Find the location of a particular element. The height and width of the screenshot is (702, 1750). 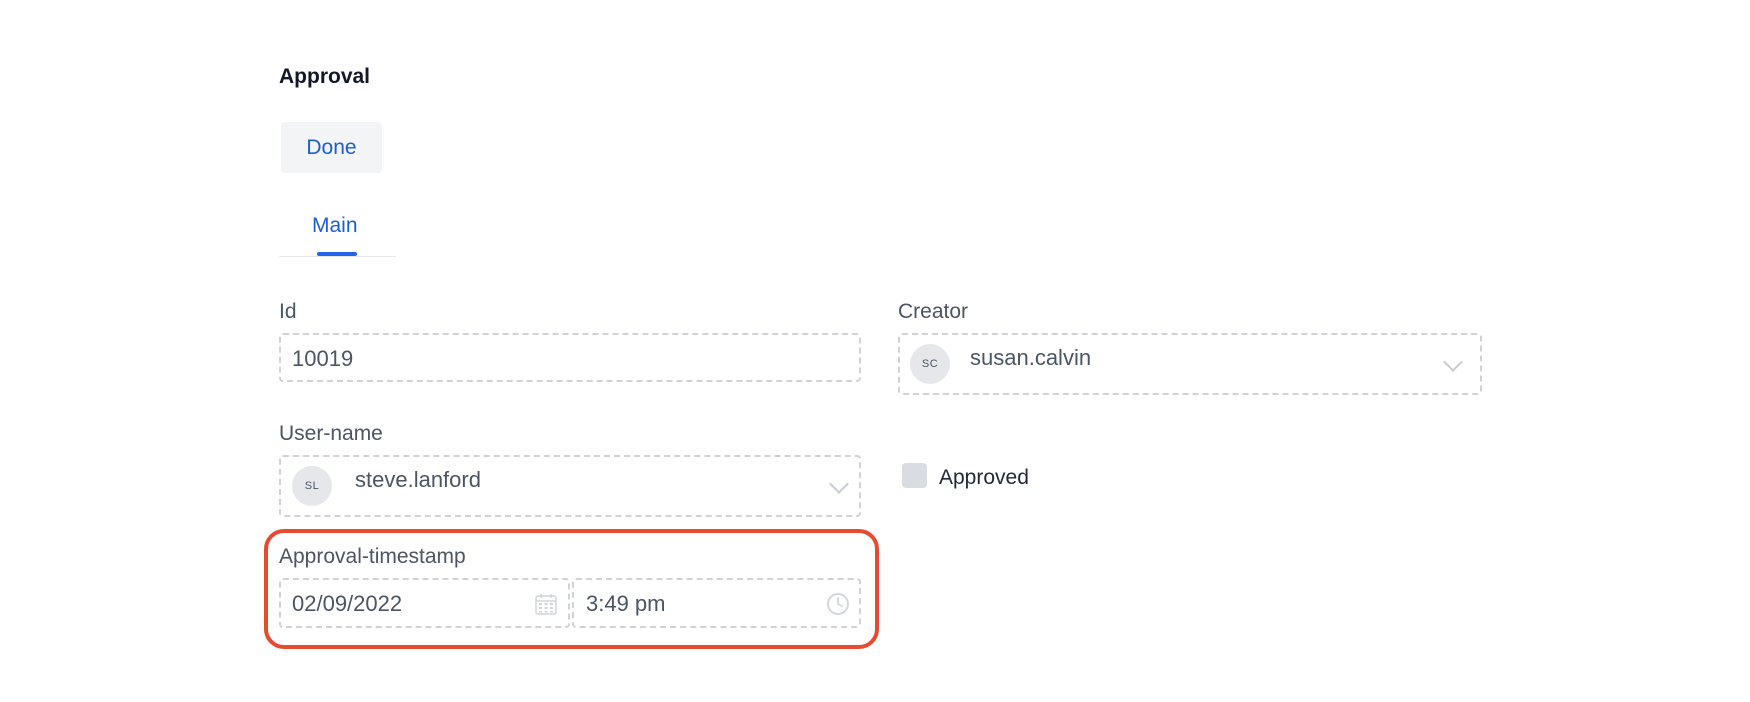

user-name-select: SL steve.lanford is located at coordinates (570, 486).